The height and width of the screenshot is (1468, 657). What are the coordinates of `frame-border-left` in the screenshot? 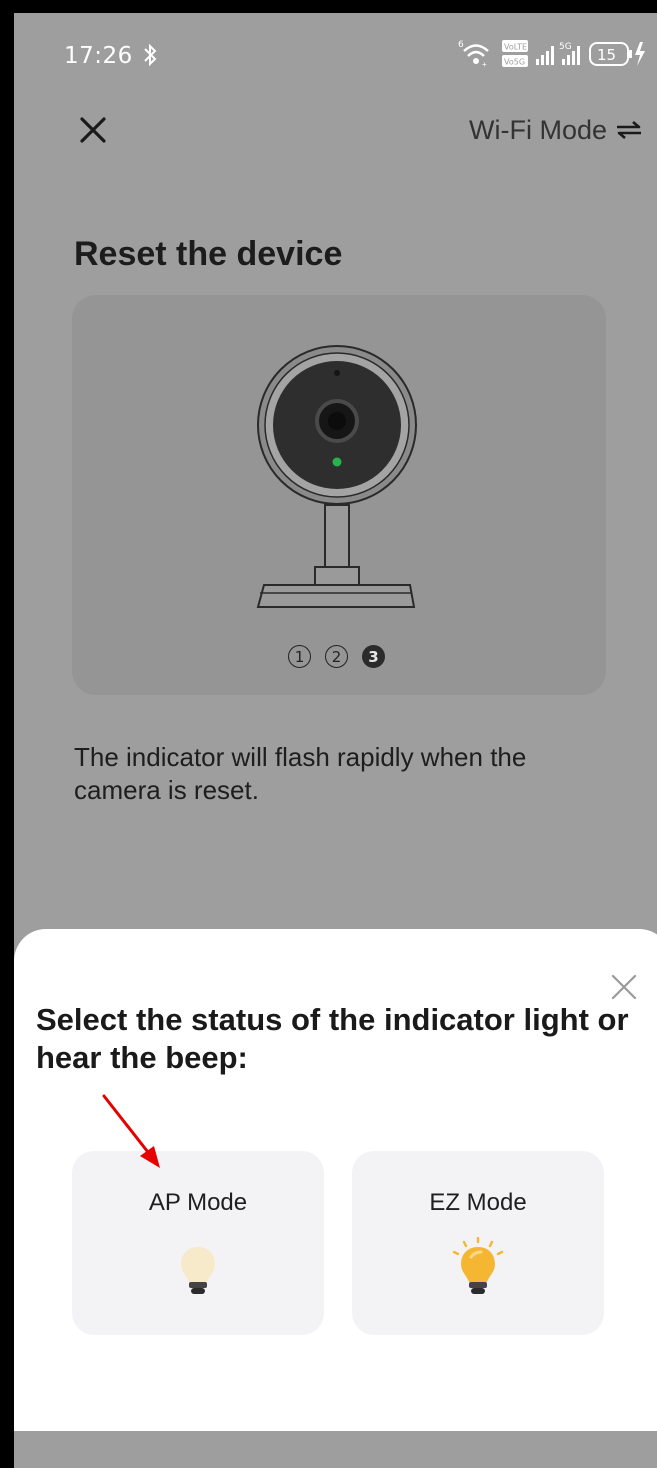 It's located at (7, 734).